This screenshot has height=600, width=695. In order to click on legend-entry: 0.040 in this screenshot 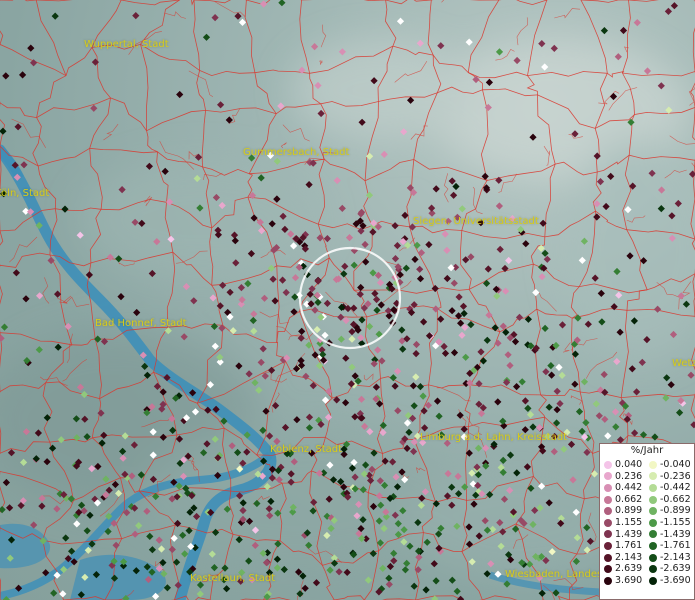, I will do `click(623, 465)`.